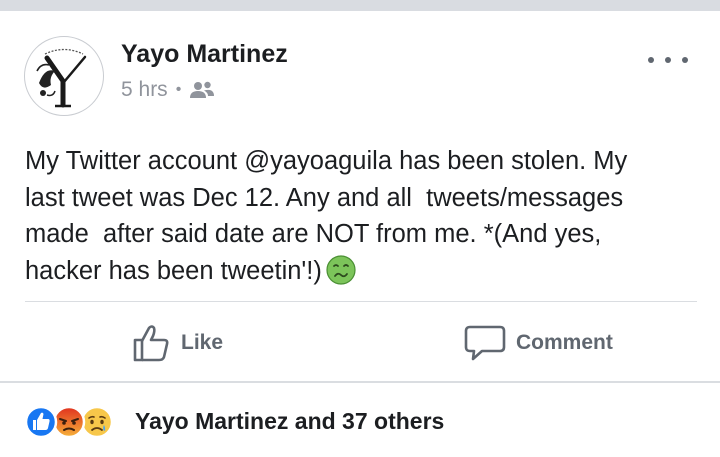  I want to click on reactions-summary: Yayo Martinez and 37 others, so click(289, 421).